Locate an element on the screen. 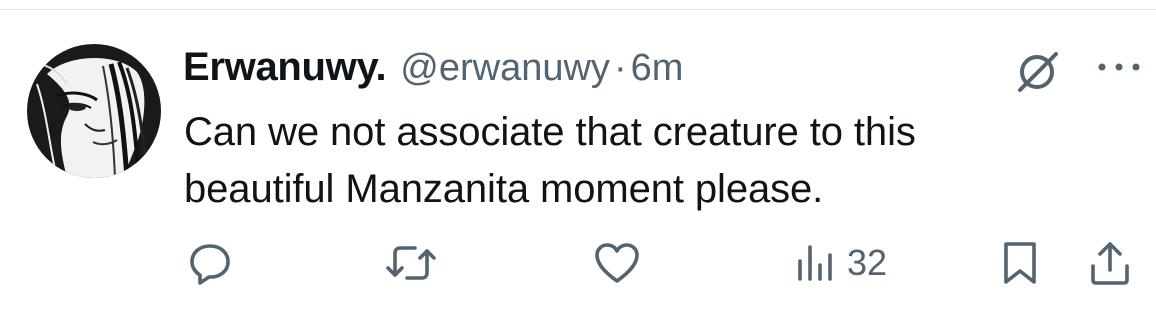 Image resolution: width=1156 pixels, height=324 pixels. more-options-icon is located at coordinates (1119, 67).